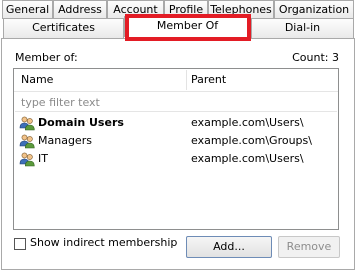  I want to click on tab-general: General, so click(27, 9).